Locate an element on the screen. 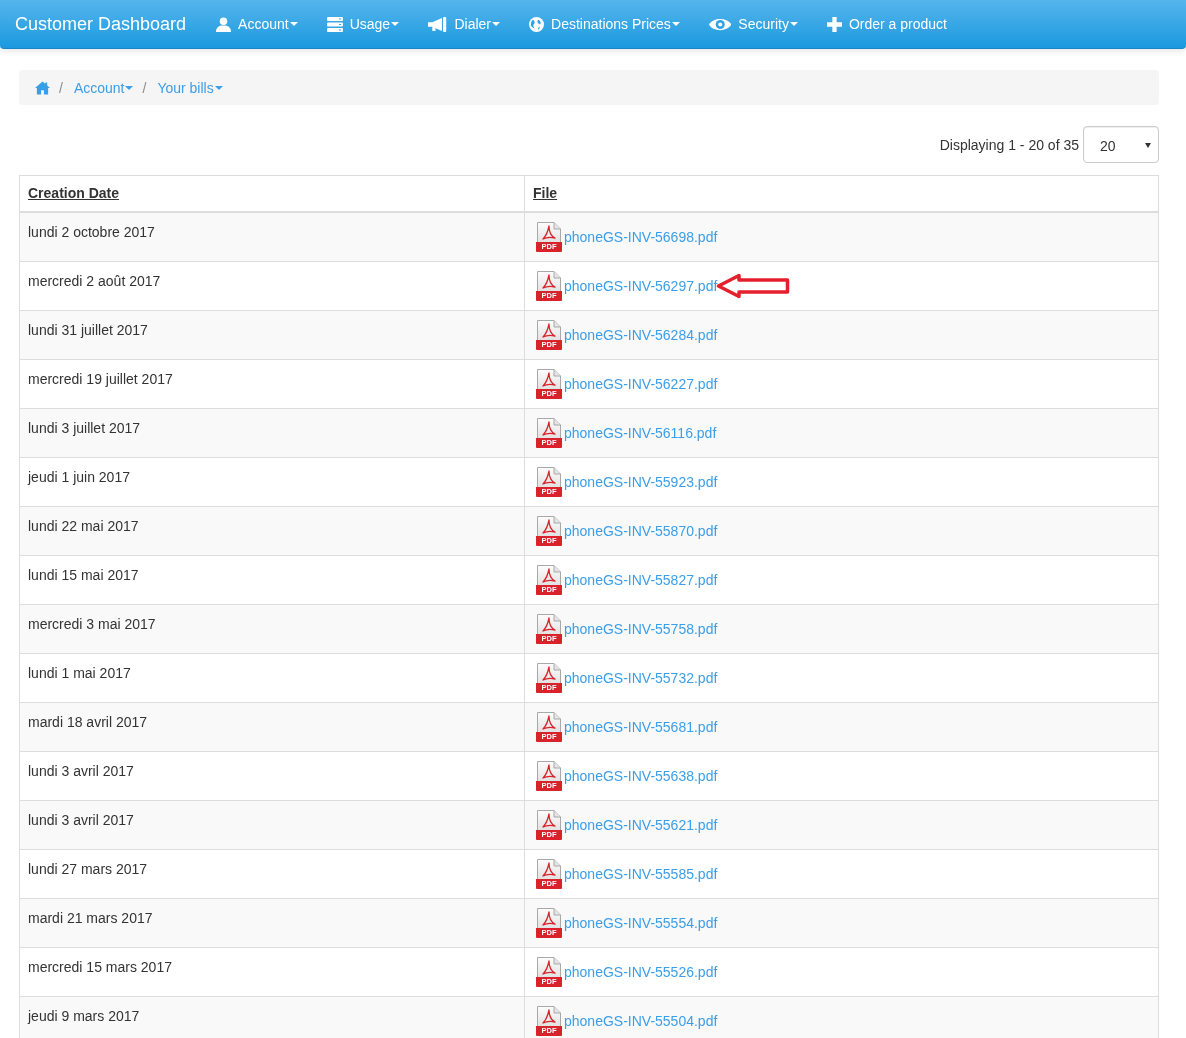 The width and height of the screenshot is (1186, 1038). pdf-file-link: phoneGS-INV-55870.pdf is located at coordinates (641, 531).